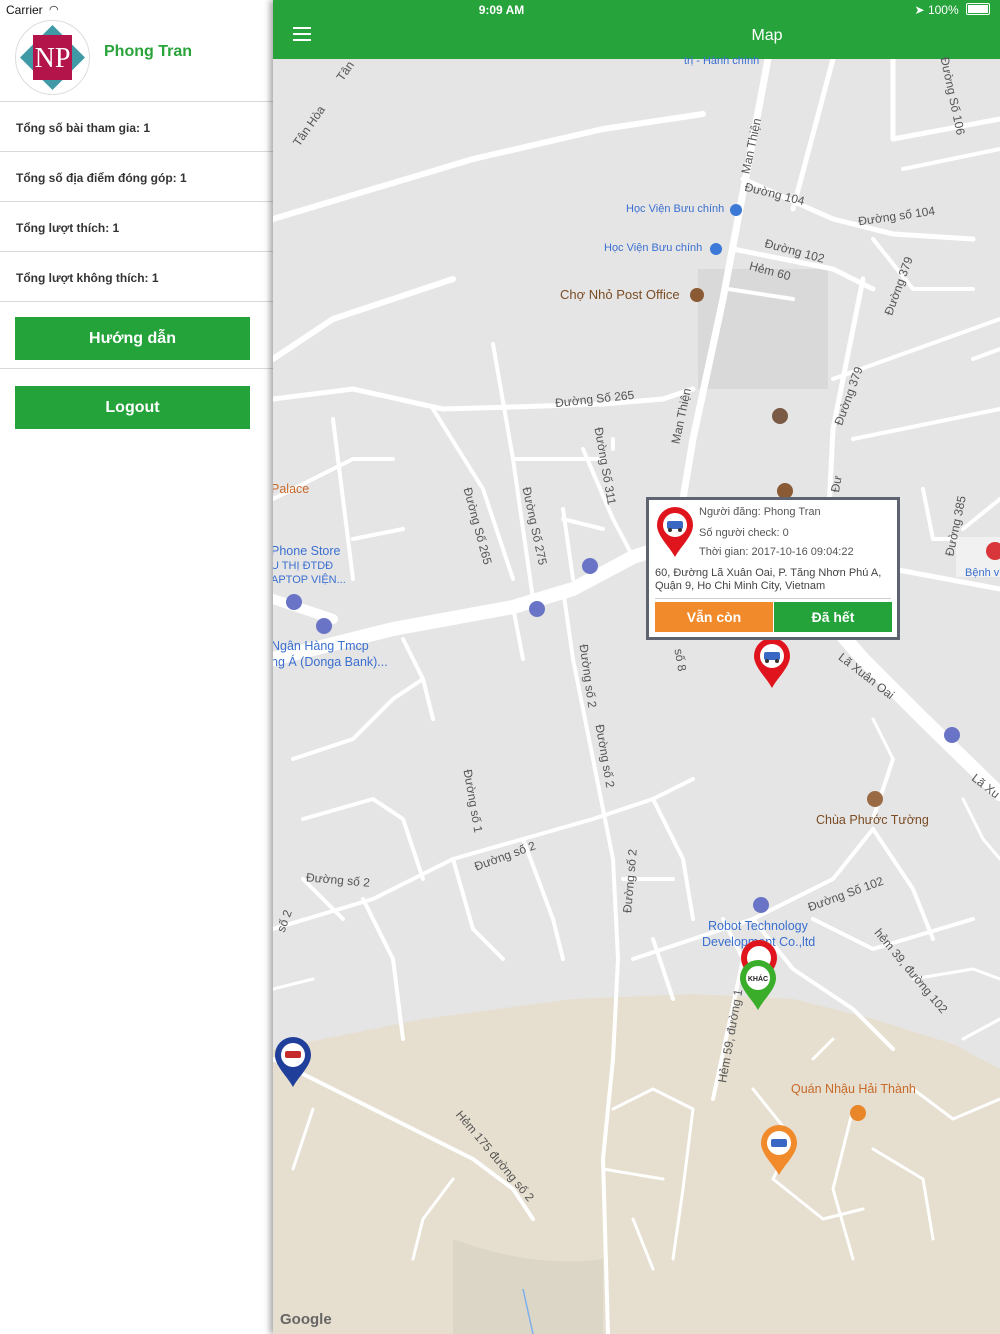  Describe the element at coordinates (919, 10) in the screenshot. I see `location-arrow-icon: ➤` at that location.